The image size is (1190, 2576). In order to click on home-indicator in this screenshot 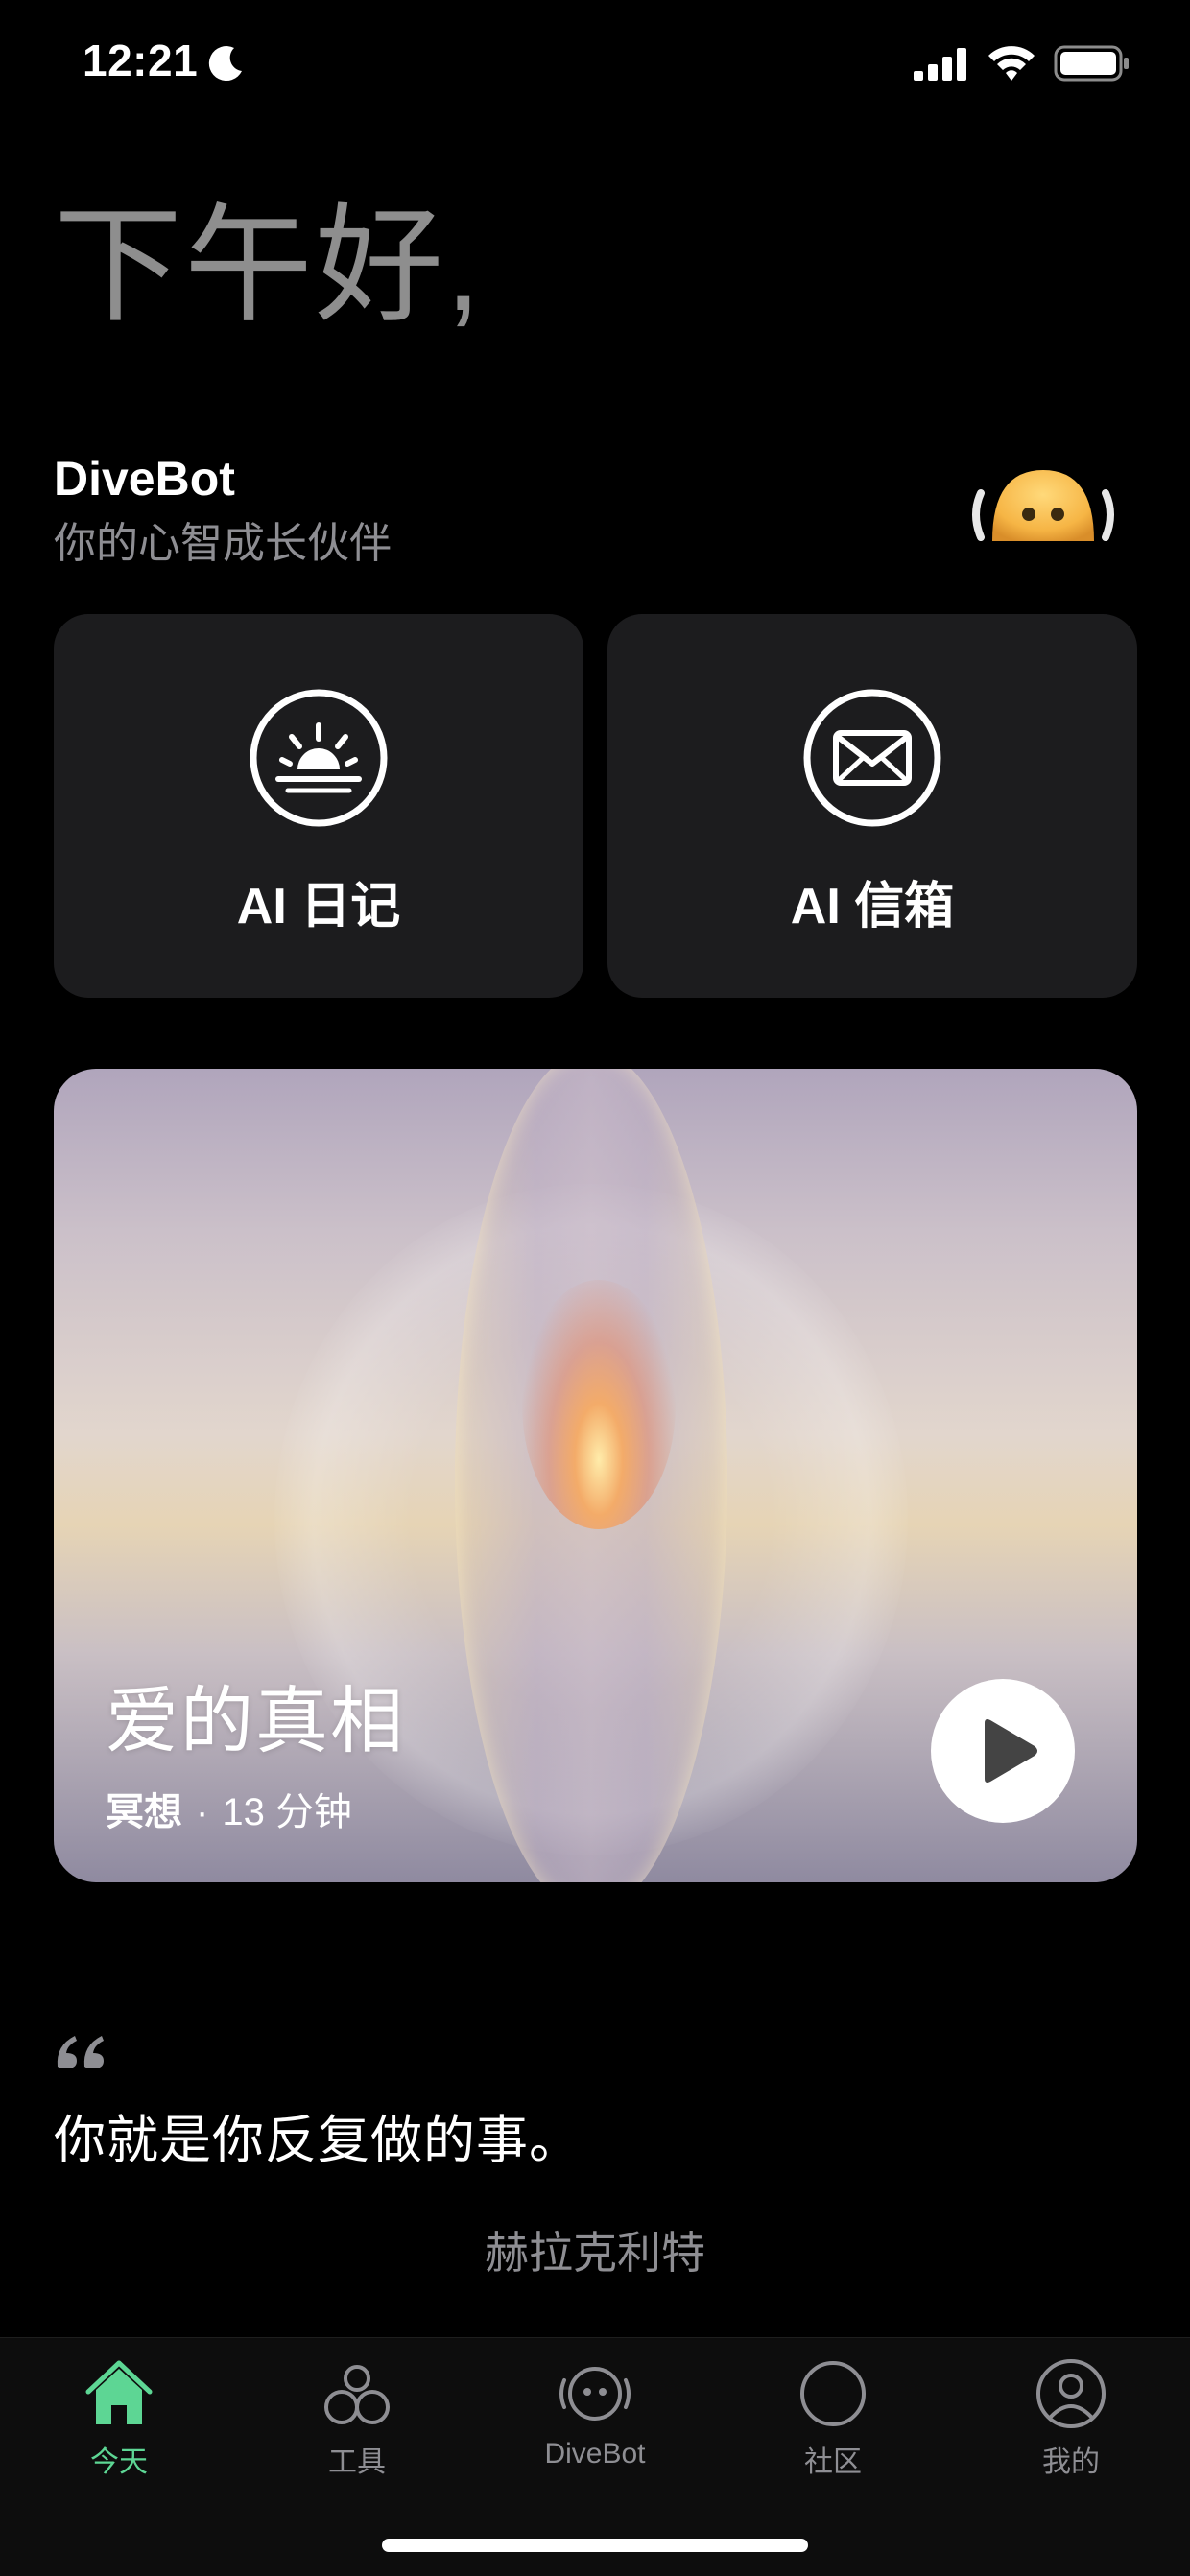, I will do `click(595, 2545)`.